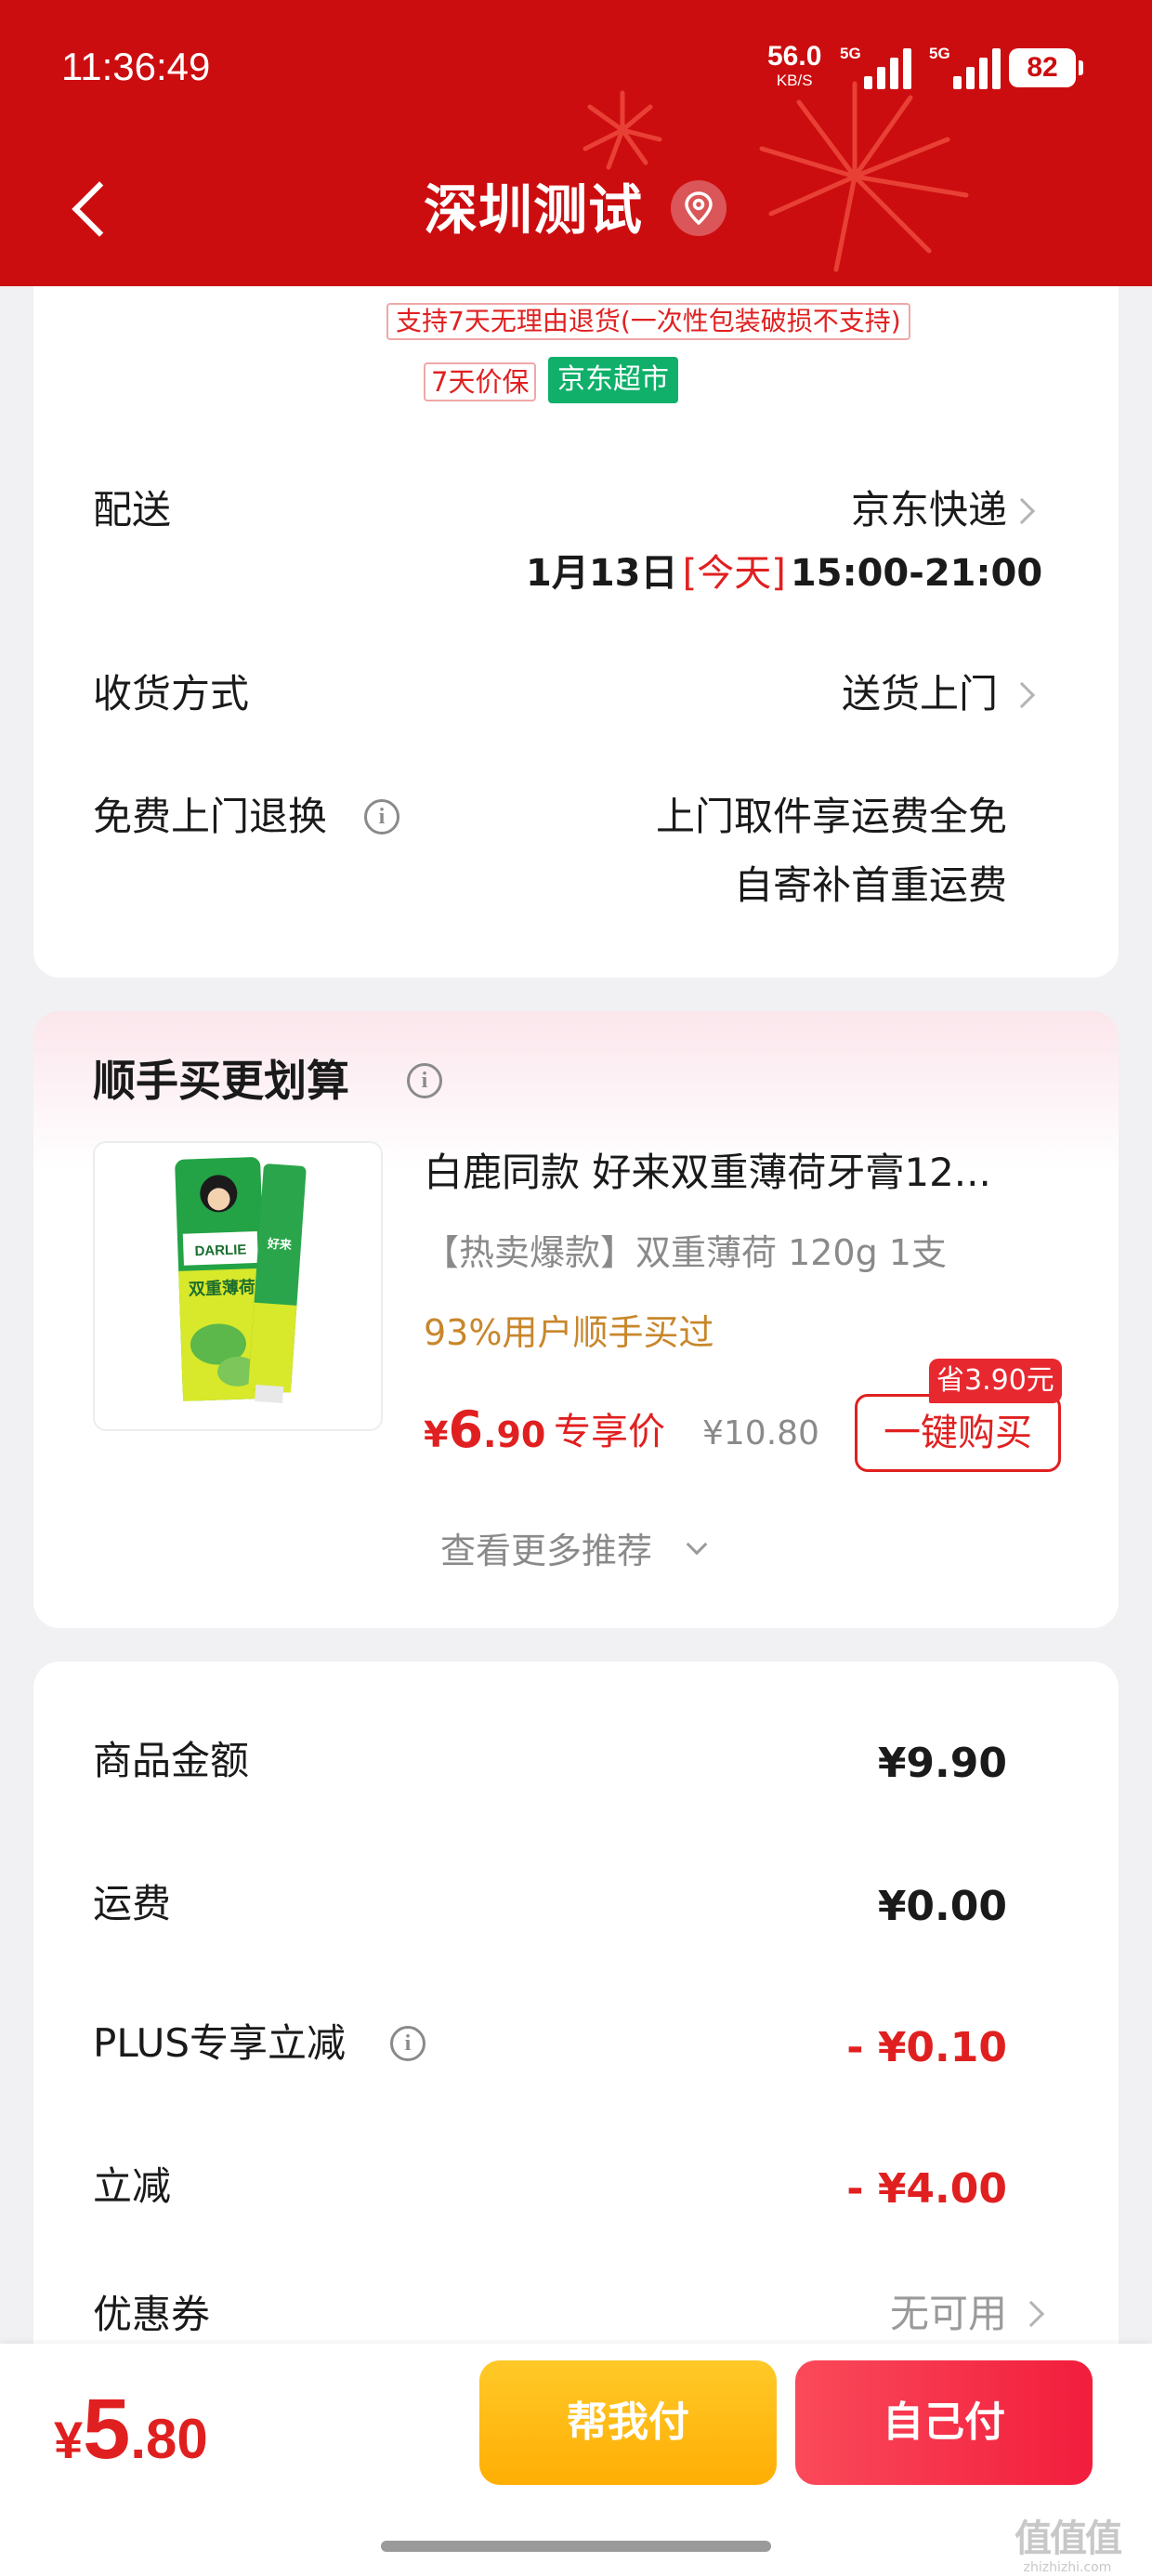 The width and height of the screenshot is (1152, 2576). I want to click on store-tag: 京东超市, so click(613, 380).